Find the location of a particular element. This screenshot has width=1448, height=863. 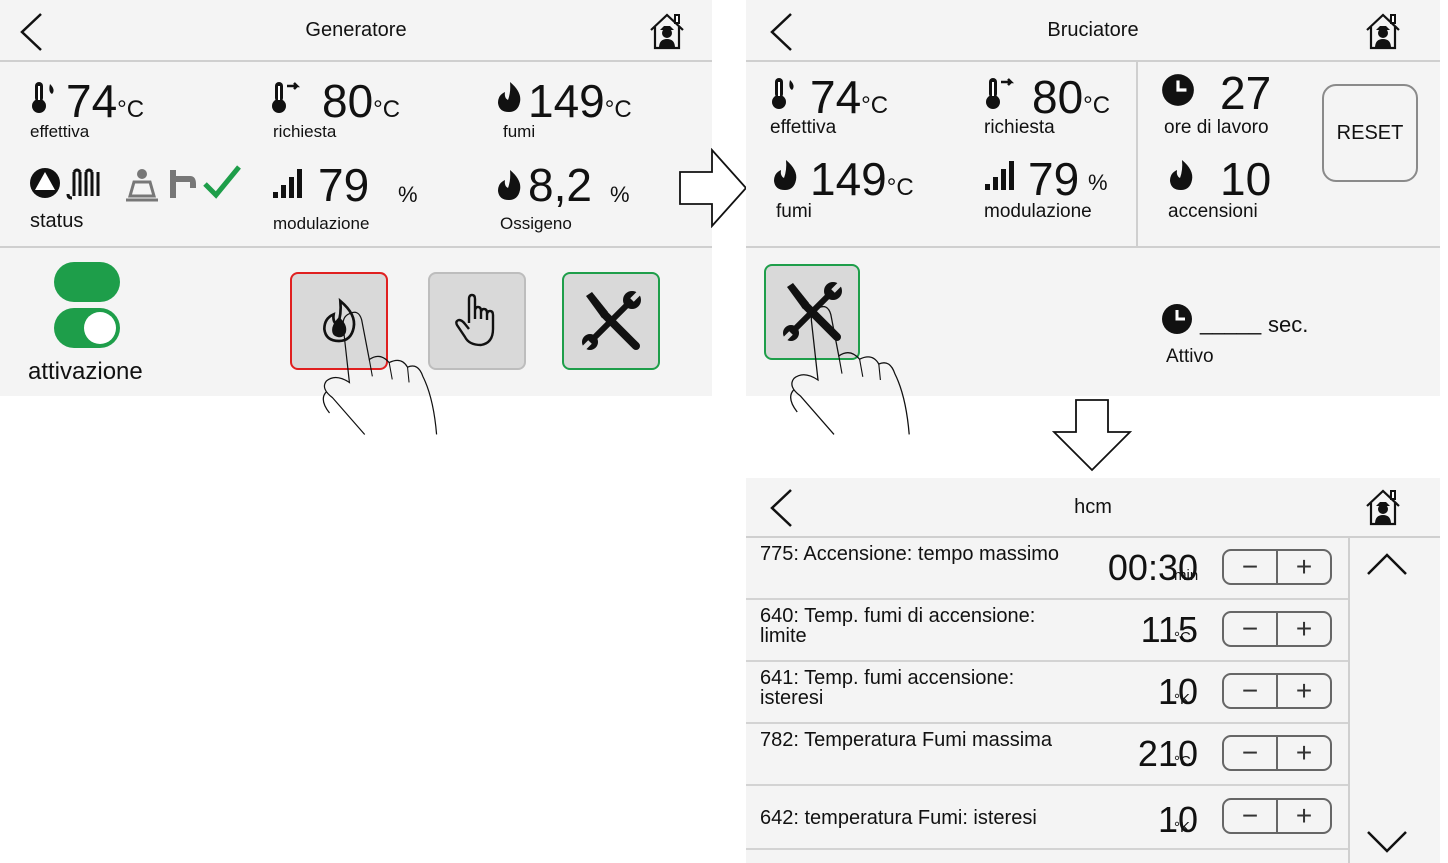

timer-unit: sec. is located at coordinates (1288, 324).